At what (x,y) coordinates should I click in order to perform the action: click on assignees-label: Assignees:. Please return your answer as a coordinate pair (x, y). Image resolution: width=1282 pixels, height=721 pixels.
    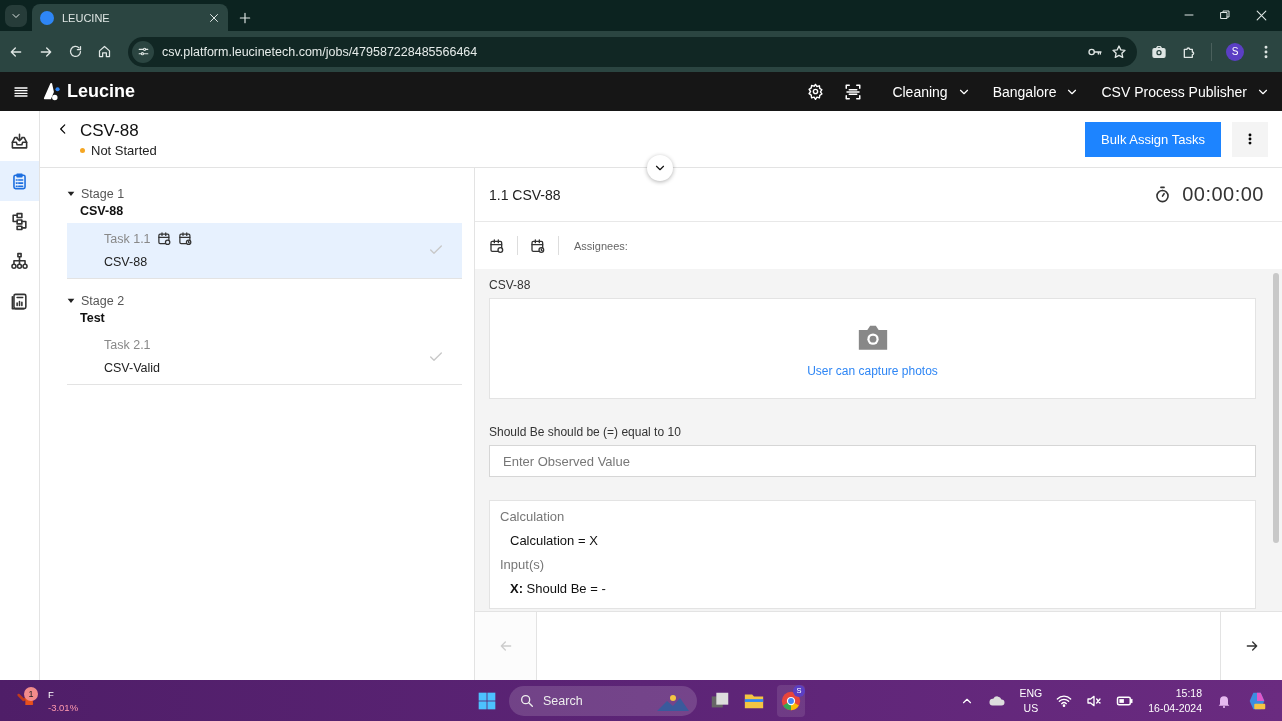
    Looking at the image, I should click on (601, 245).